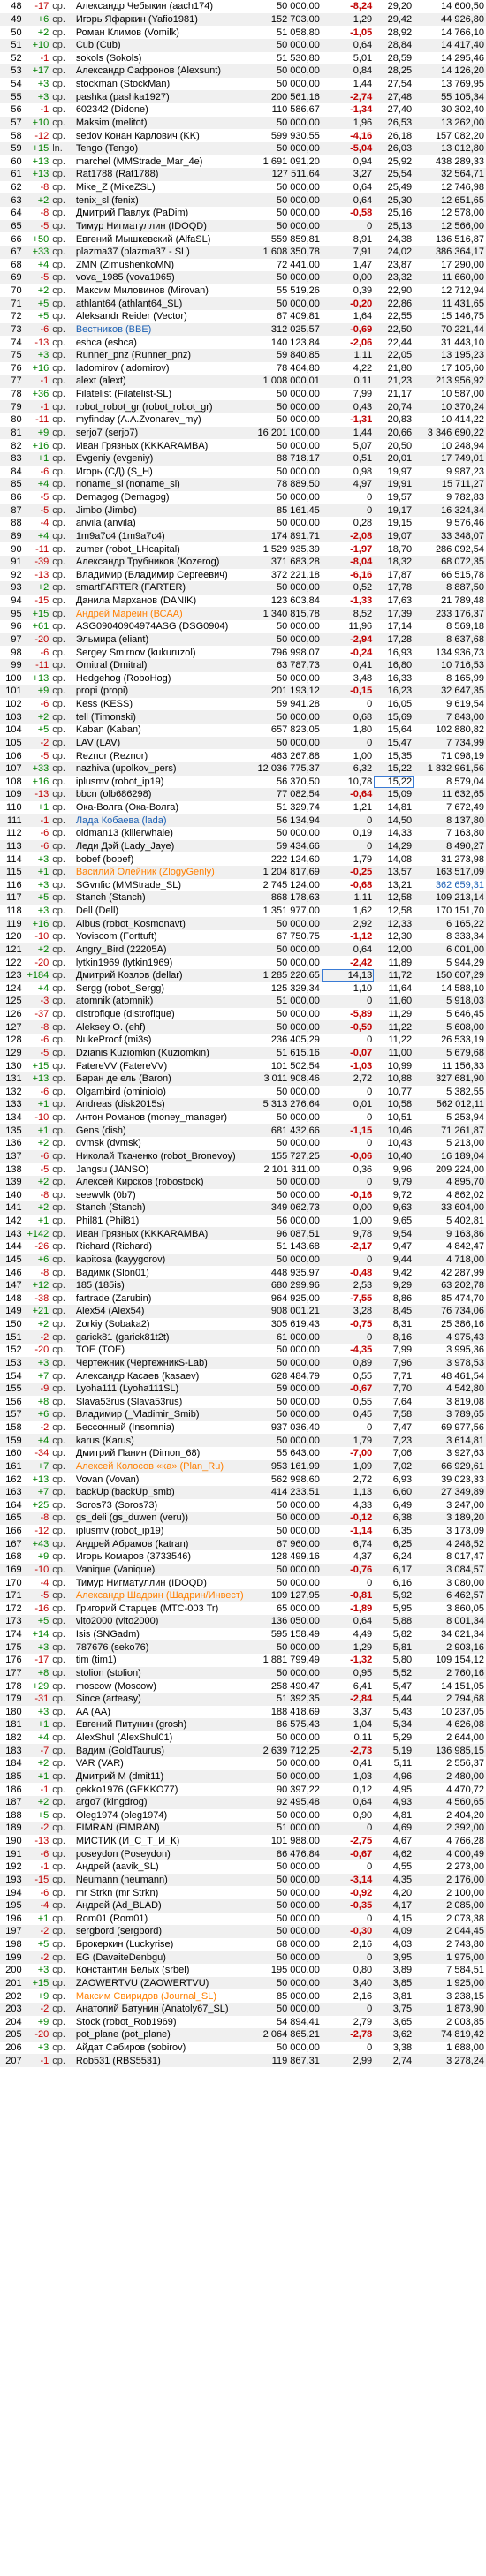 The image size is (486, 2576). What do you see at coordinates (164, 343) in the screenshot?
I see `participant-name-link: eshca (eshca)` at bounding box center [164, 343].